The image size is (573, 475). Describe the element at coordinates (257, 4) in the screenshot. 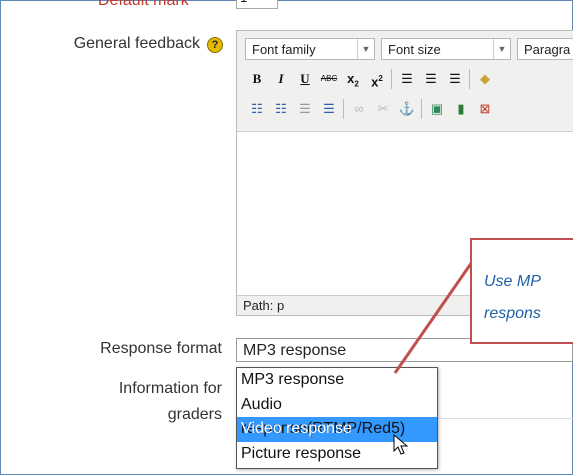

I see `default-mark-input: 1` at that location.